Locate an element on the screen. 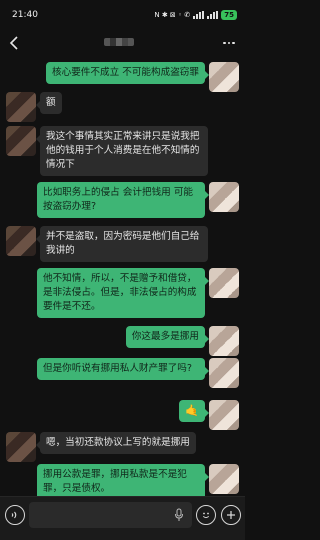 The width and height of the screenshot is (320, 540). chat-header is located at coordinates (122, 43).